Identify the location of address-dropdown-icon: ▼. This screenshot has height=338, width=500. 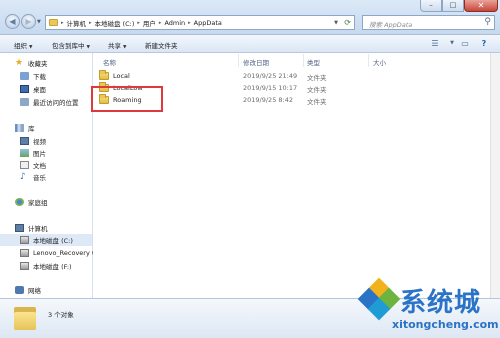
(336, 23).